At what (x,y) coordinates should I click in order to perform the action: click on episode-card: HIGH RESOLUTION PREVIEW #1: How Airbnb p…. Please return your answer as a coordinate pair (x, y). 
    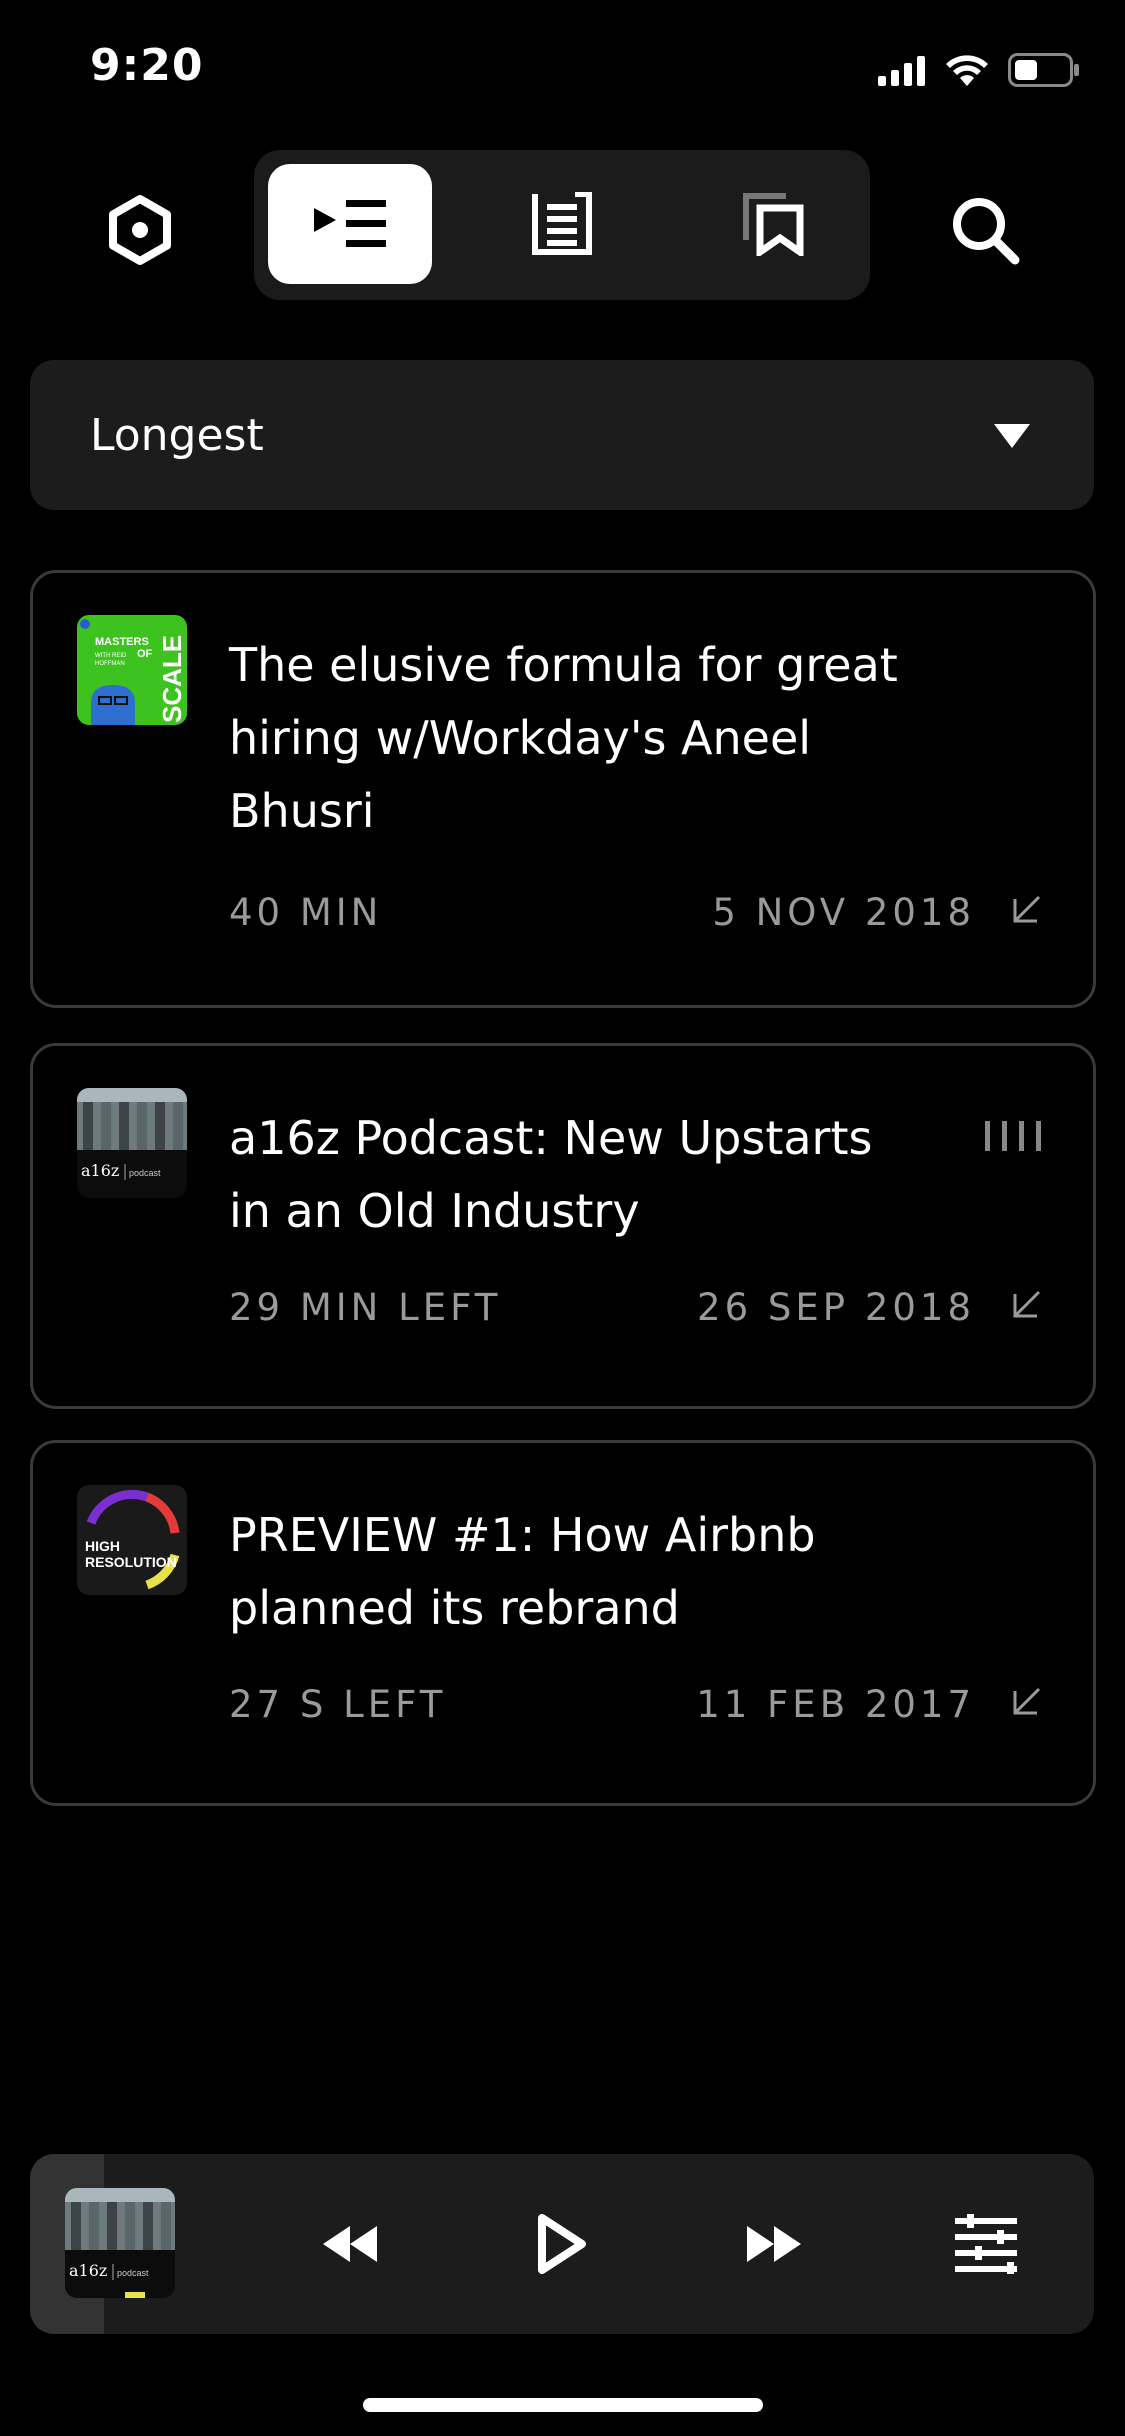
    Looking at the image, I should click on (563, 1623).